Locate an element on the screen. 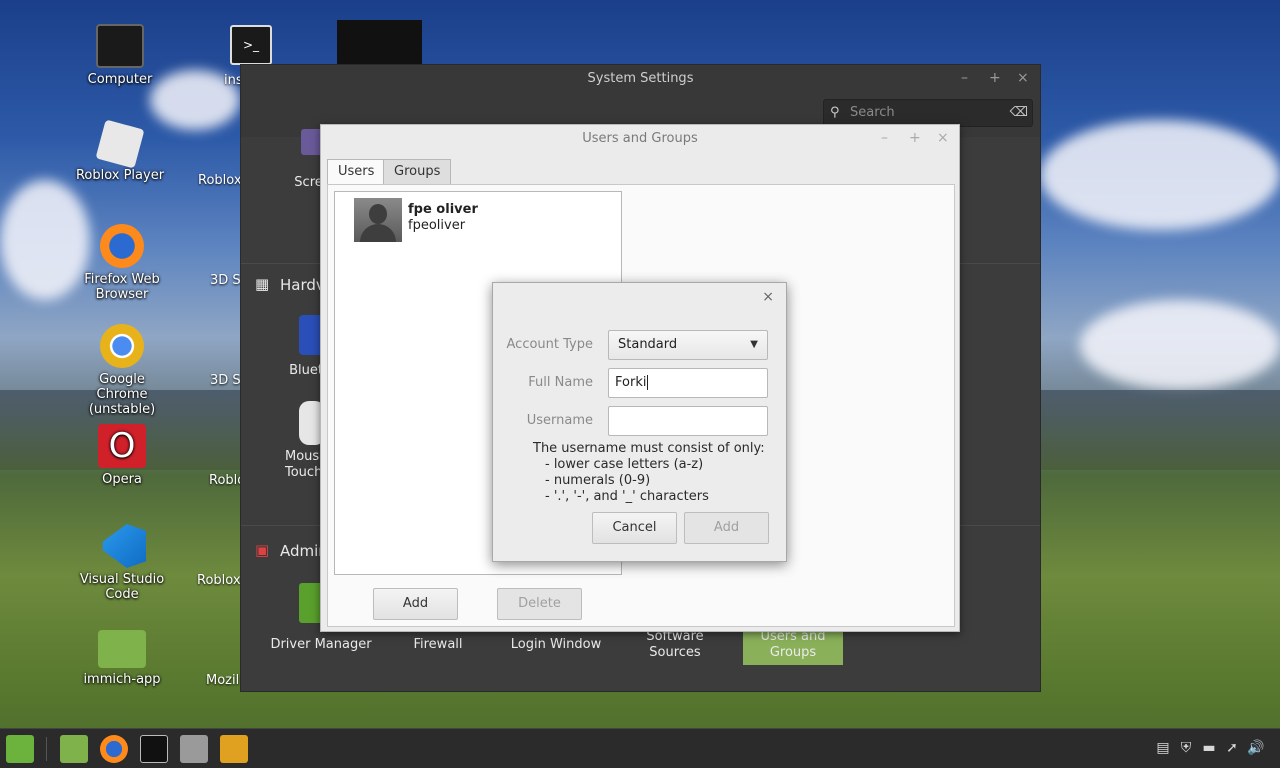 This screenshot has height=768, width=1280. mint-menu-icon is located at coordinates (20, 749).